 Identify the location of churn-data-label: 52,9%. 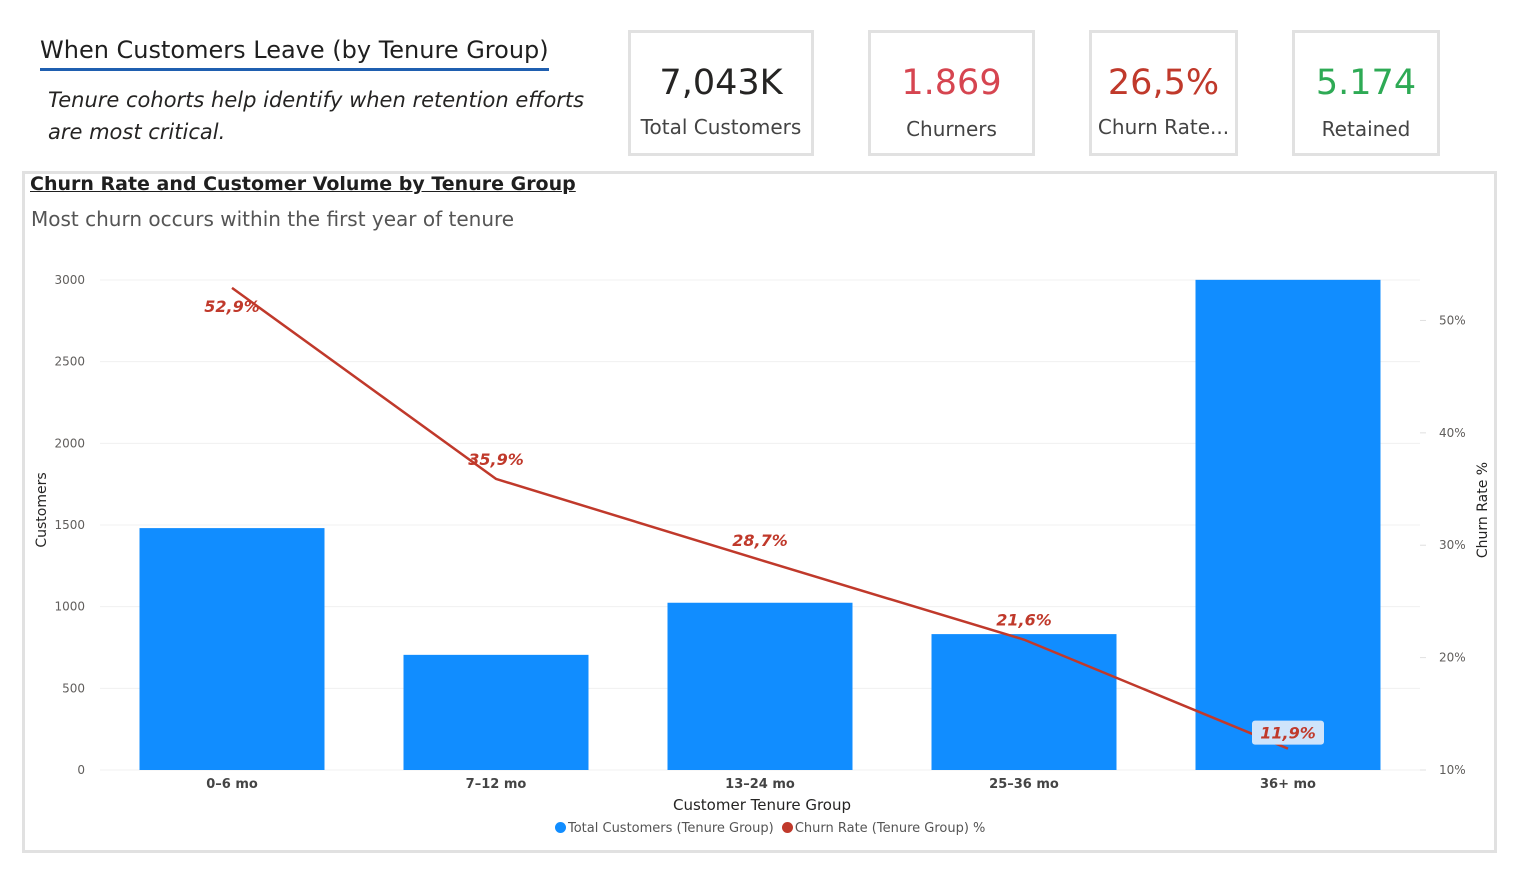
(232, 306).